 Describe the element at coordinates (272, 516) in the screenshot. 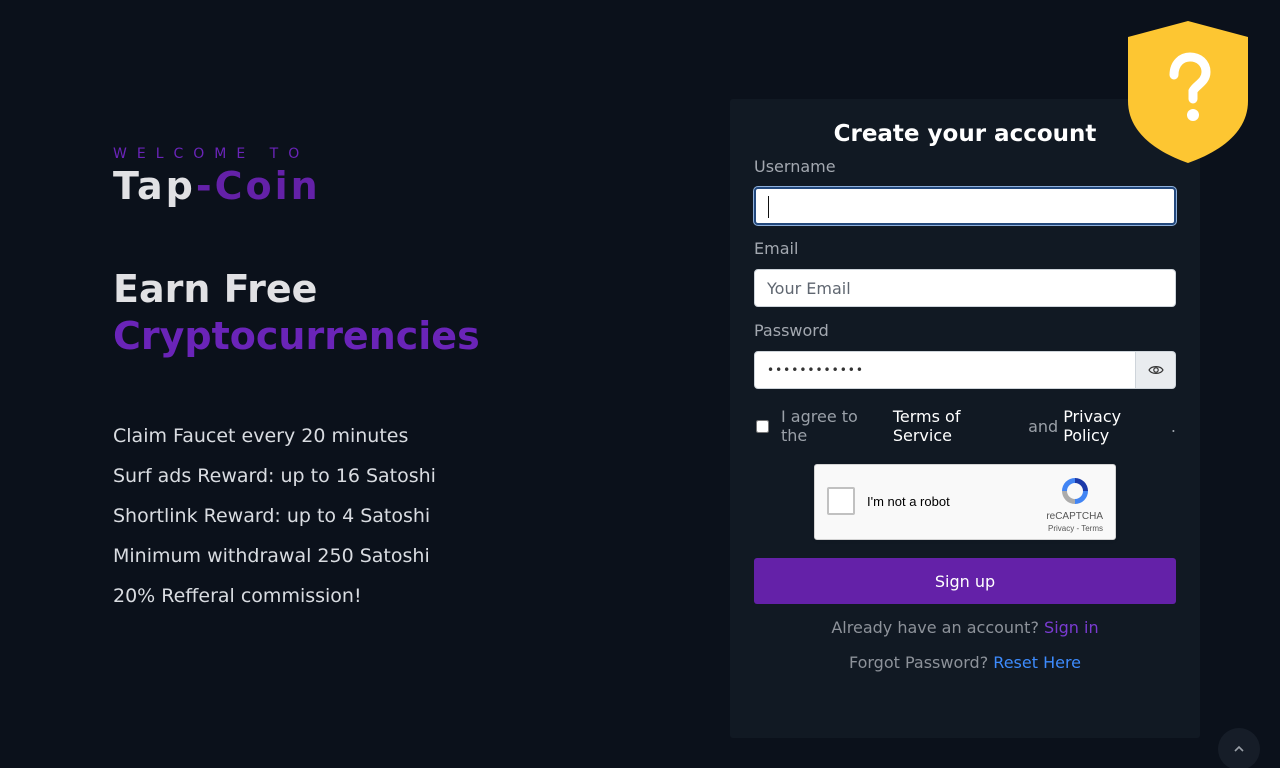

I see `feature-item: Shortlink Reward: up to 4 Satoshi` at that location.